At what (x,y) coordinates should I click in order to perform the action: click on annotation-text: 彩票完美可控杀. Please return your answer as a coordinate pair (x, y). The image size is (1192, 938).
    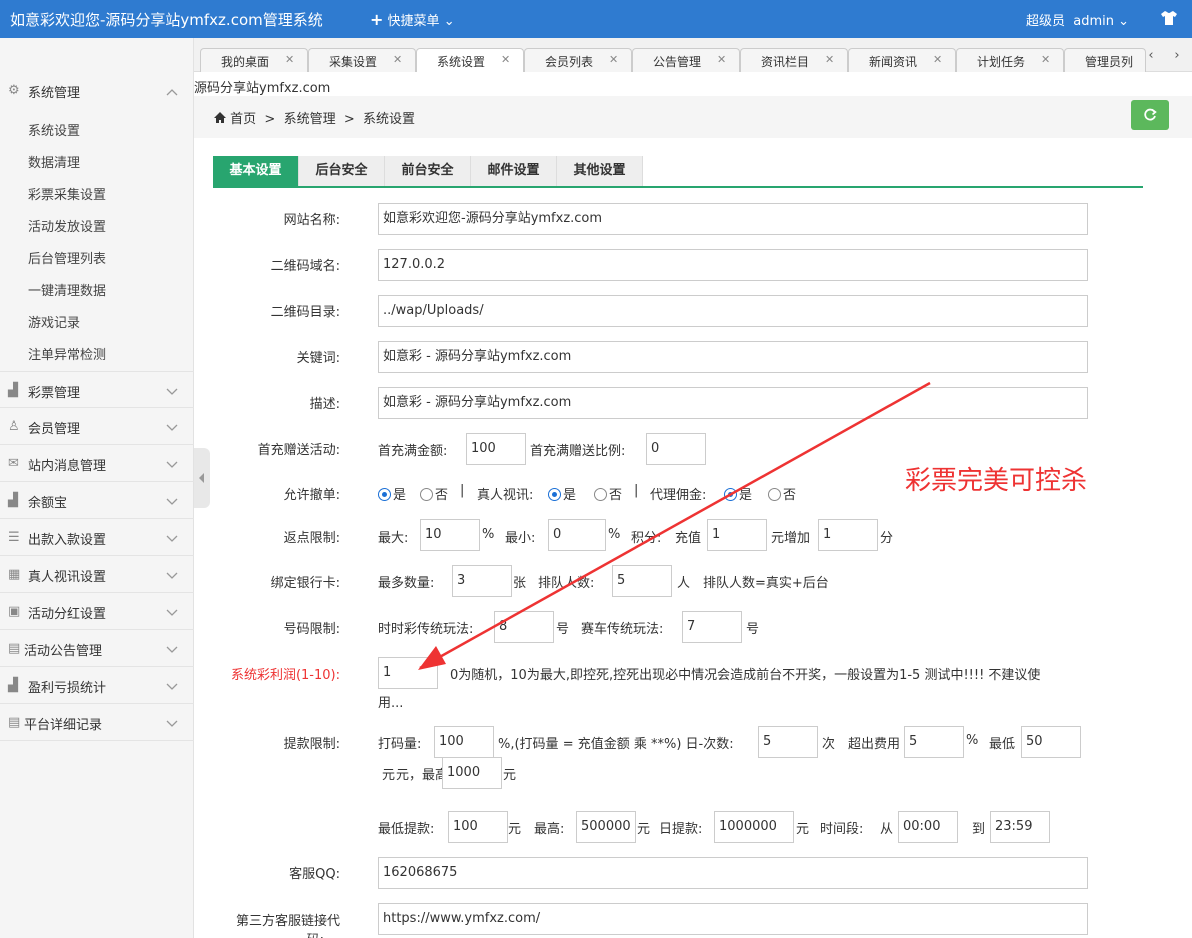
    Looking at the image, I should click on (996, 481).